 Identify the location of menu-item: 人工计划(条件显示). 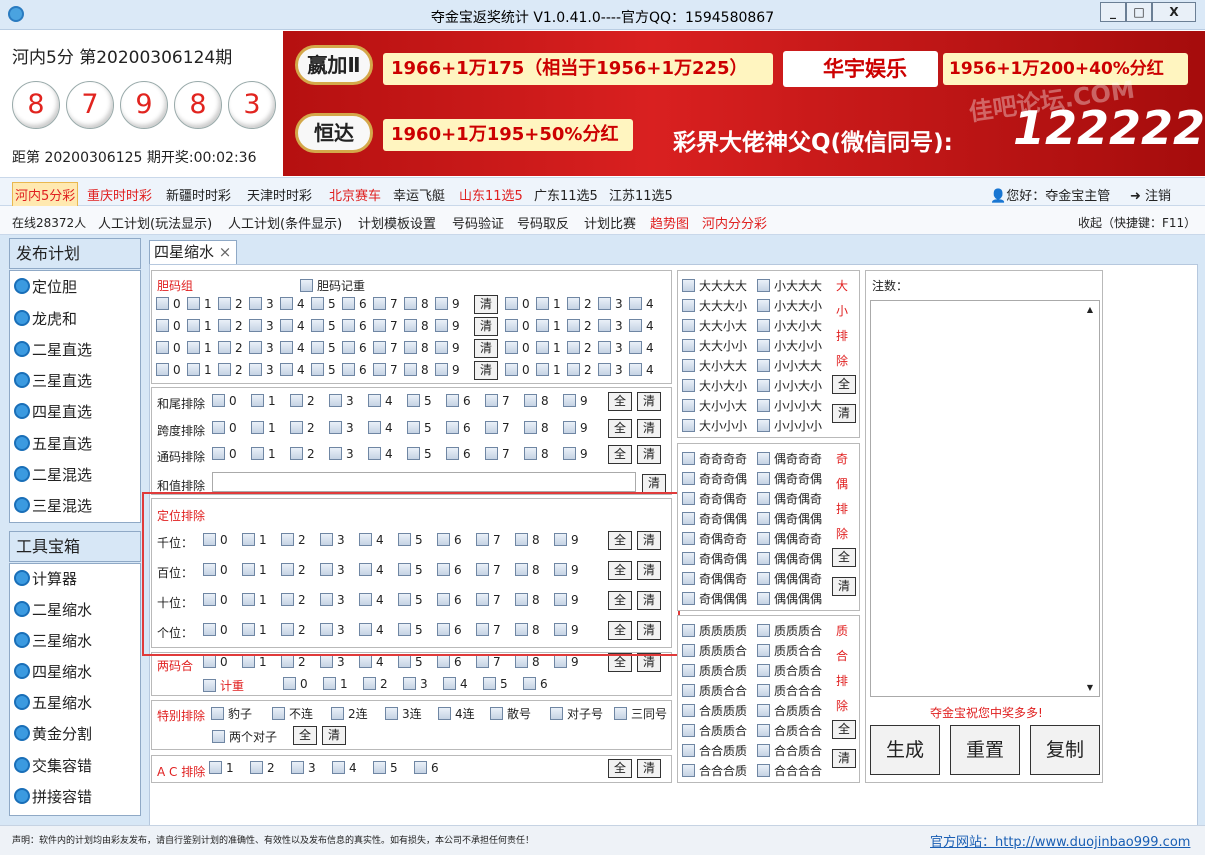
(285, 222).